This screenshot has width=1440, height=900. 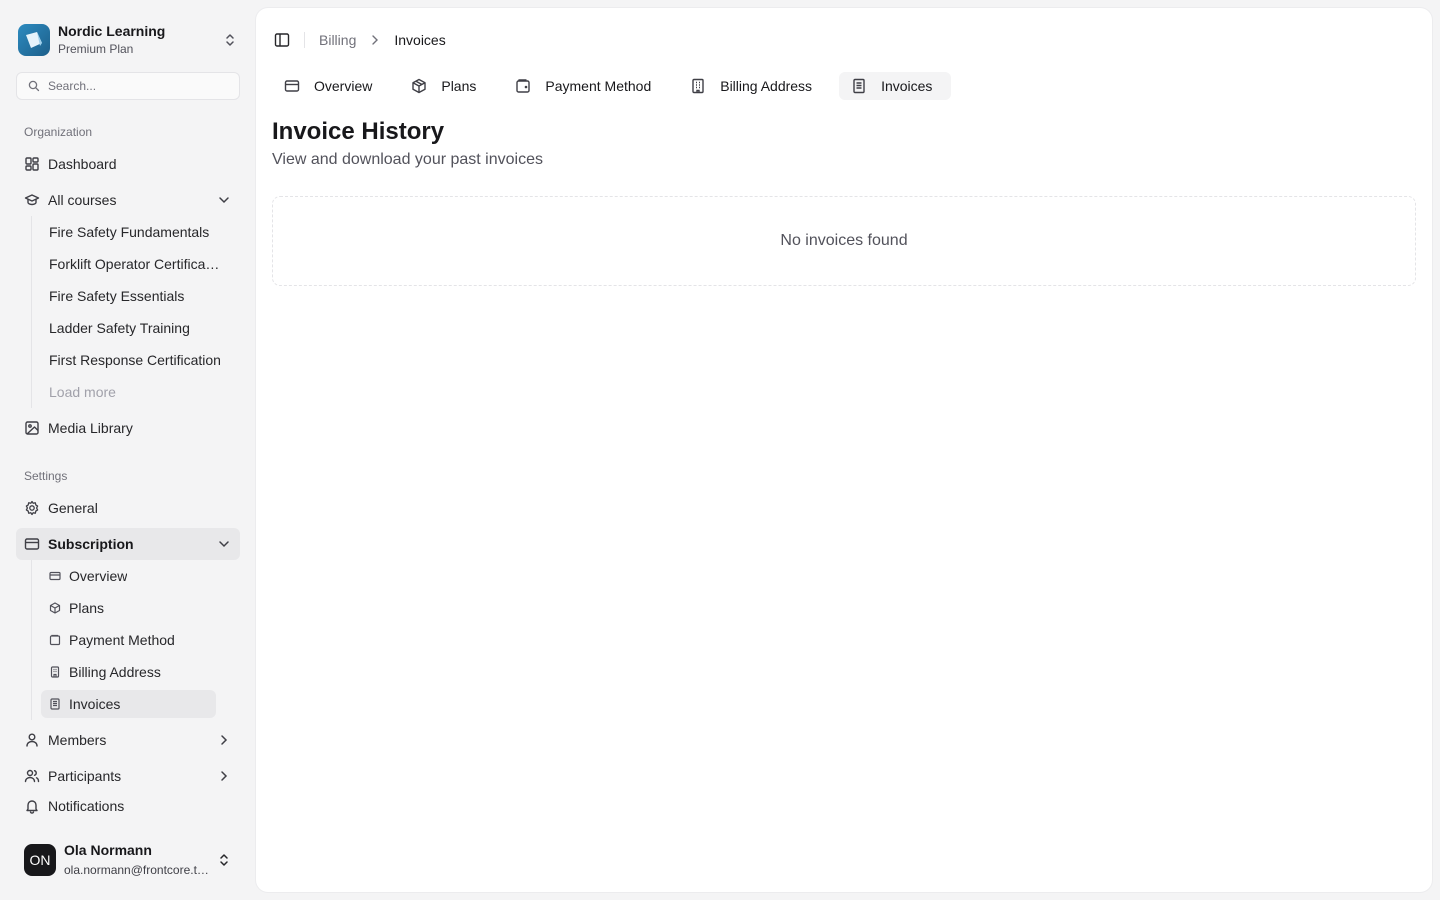 I want to click on load-more-button: Load more, so click(x=136, y=392).